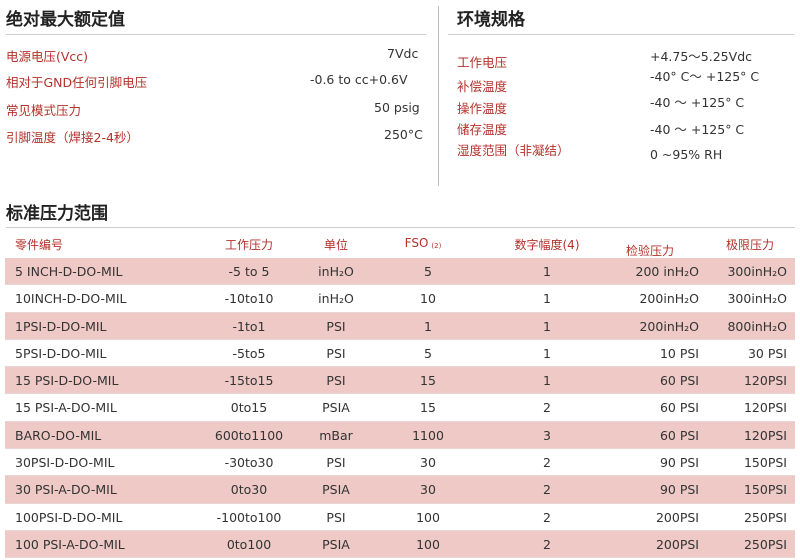 The width and height of the screenshot is (800, 560). What do you see at coordinates (58, 435) in the screenshot?
I see `cell-part-number: BARO-DO-MIL` at bounding box center [58, 435].